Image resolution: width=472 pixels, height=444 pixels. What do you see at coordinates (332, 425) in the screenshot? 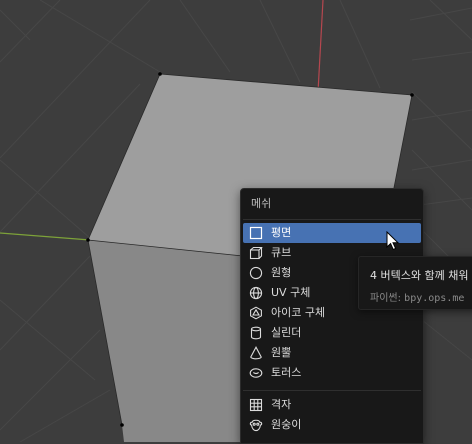
I see `menu-item-monkey: 원숭이` at bounding box center [332, 425].